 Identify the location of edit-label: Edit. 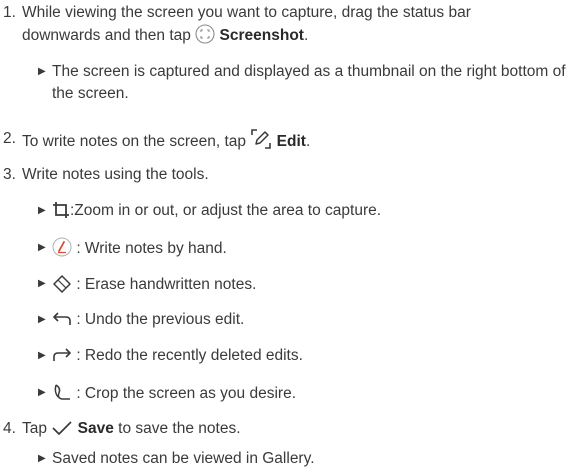
(291, 141).